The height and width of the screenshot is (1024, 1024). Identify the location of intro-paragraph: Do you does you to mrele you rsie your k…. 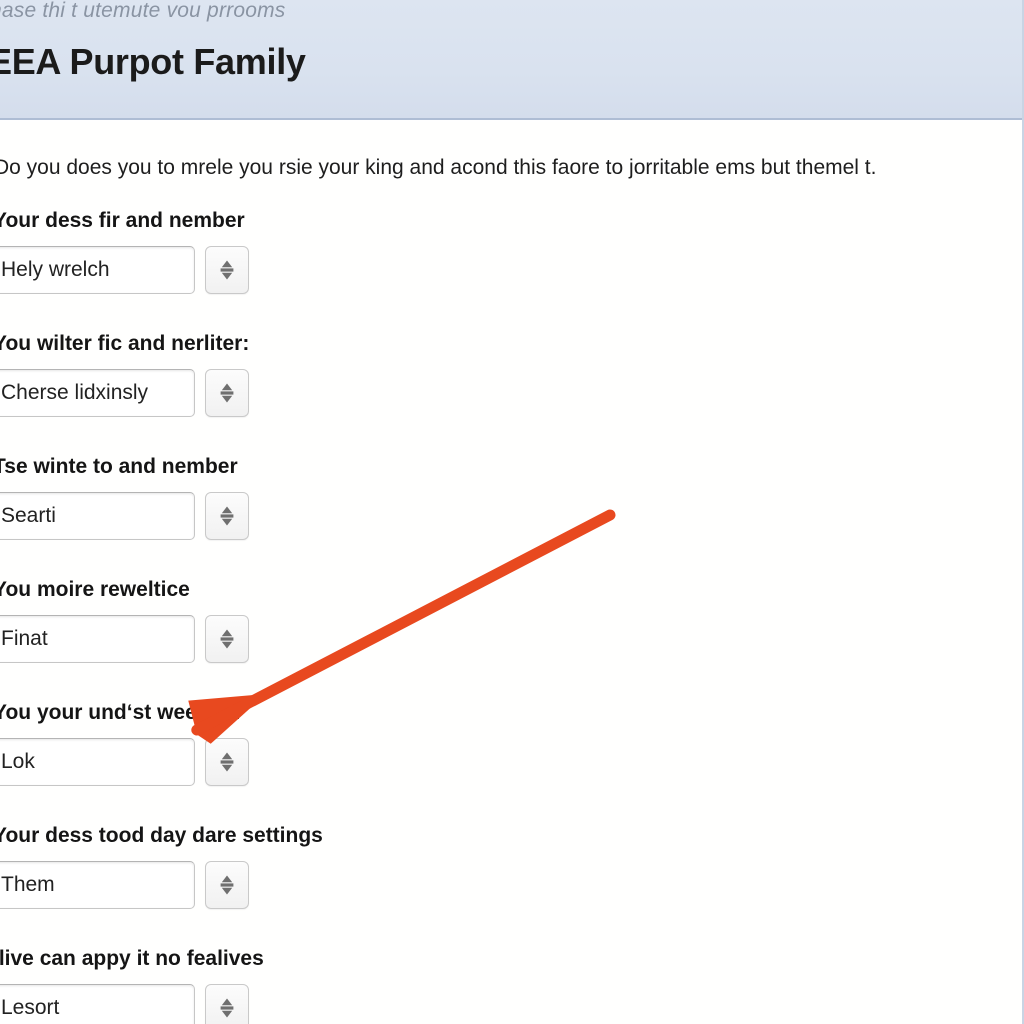
(438, 167).